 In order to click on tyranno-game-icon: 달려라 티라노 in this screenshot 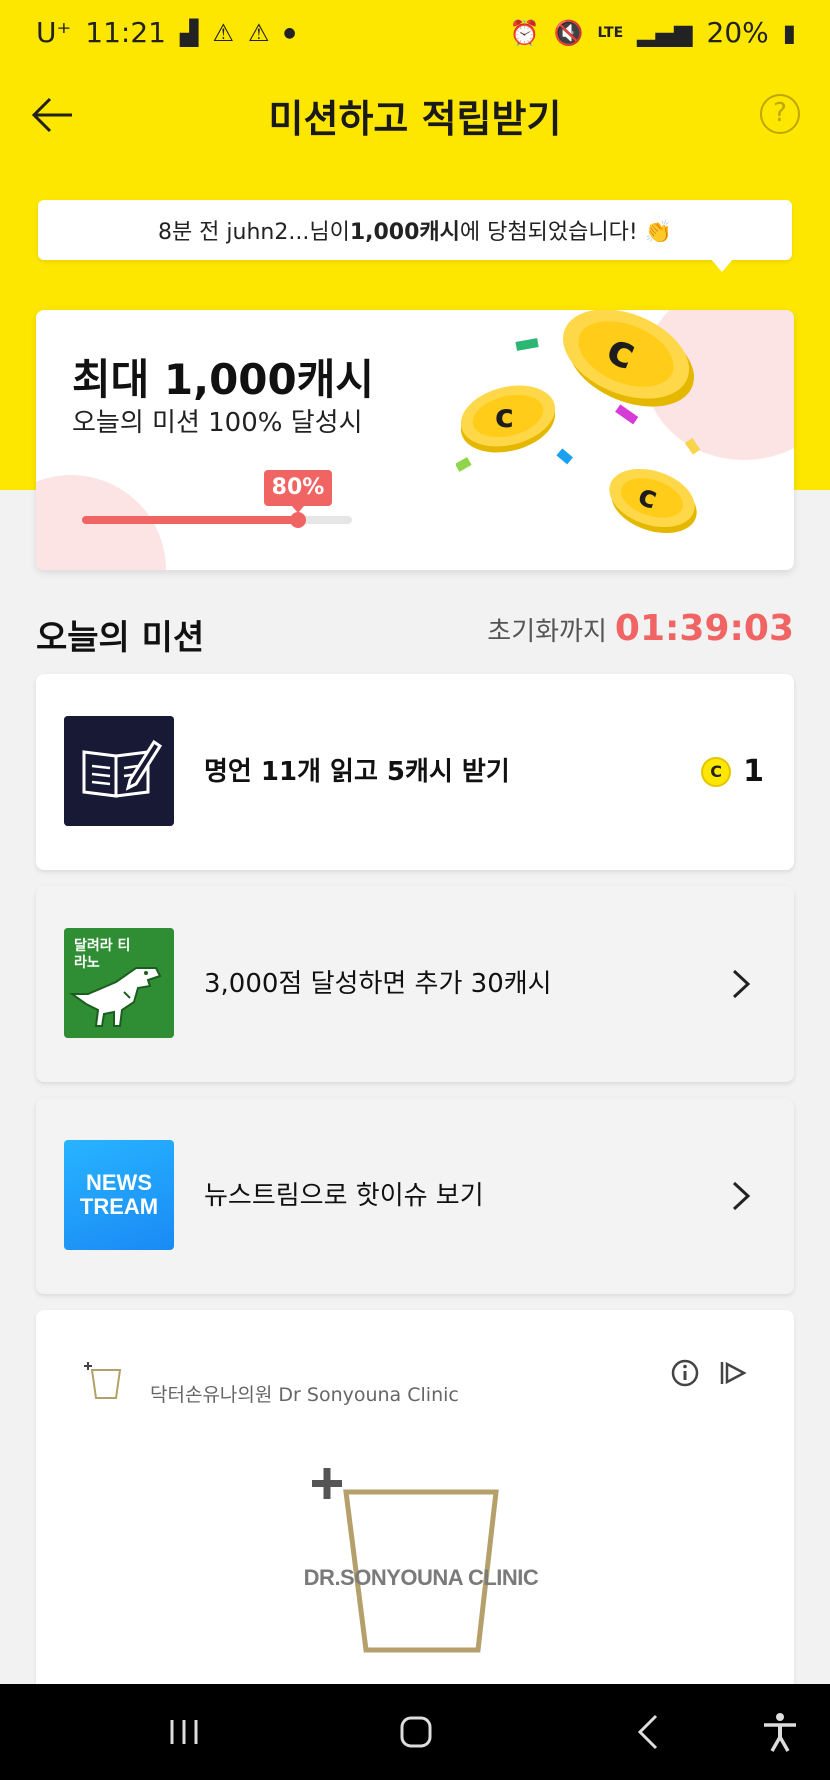, I will do `click(119, 983)`.